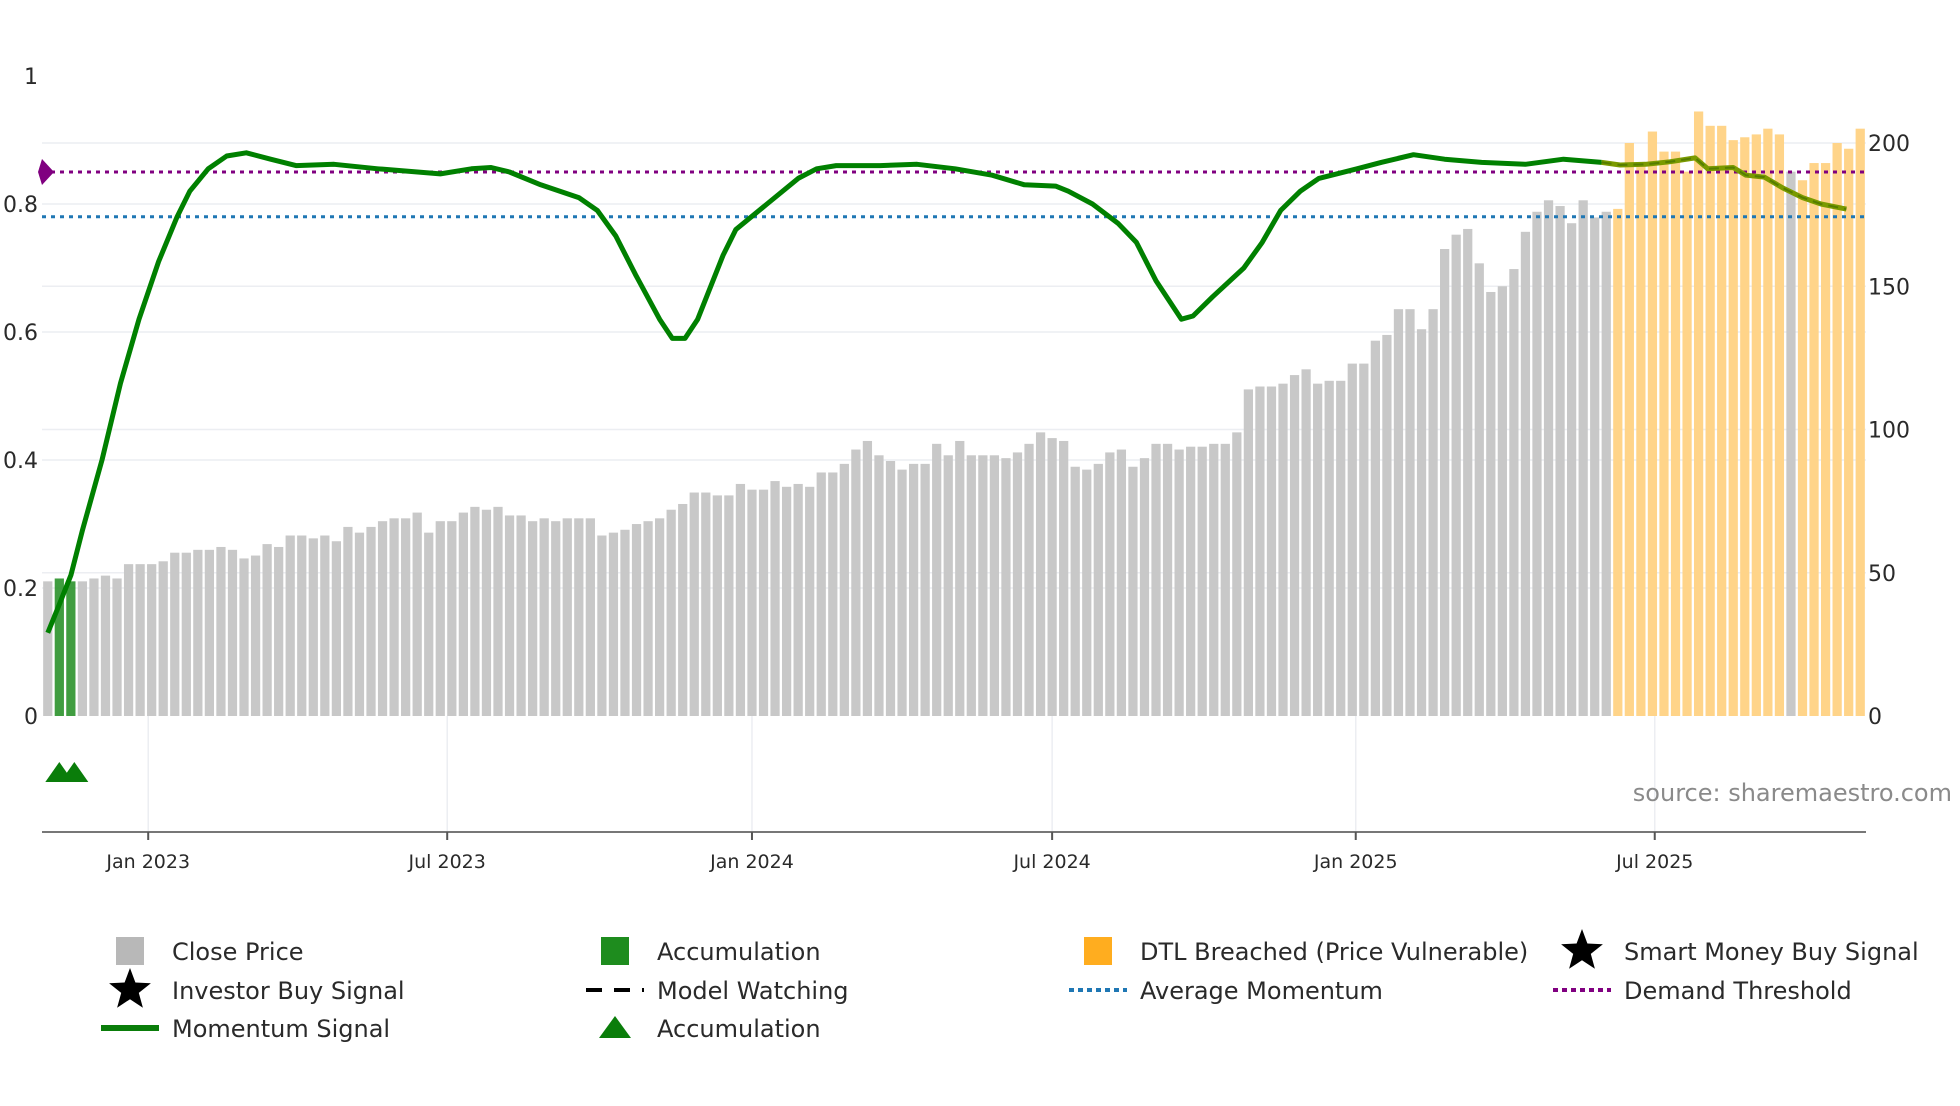  What do you see at coordinates (281, 1029) in the screenshot?
I see `legend-label: Momentum Signal` at bounding box center [281, 1029].